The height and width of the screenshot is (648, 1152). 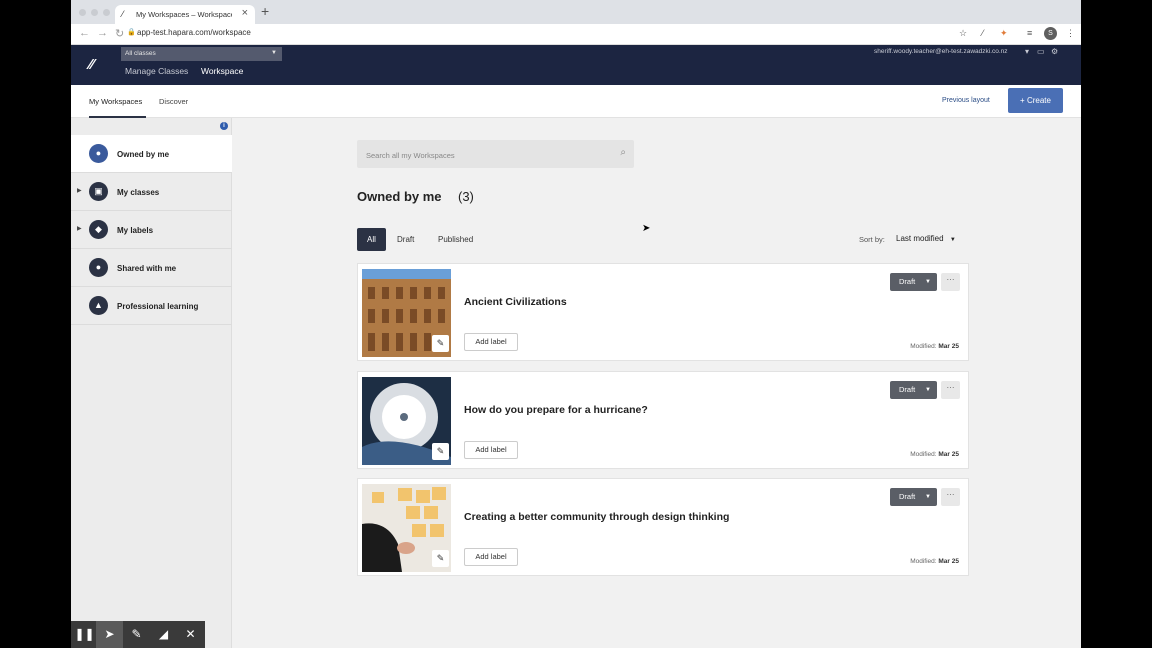 I want to click on info-icon: i, so click(x=224, y=126).